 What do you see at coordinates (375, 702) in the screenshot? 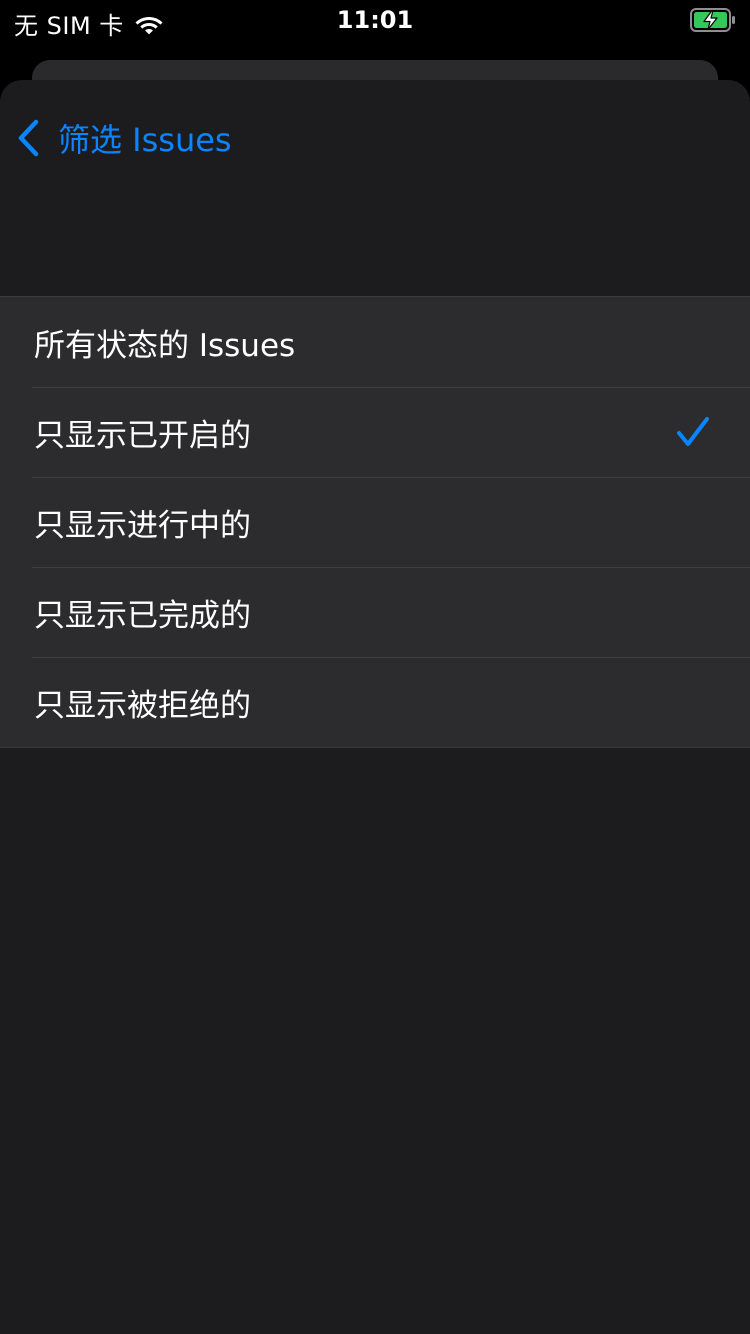
I see `filter-option-rejected: 只显示被拒绝的` at bounding box center [375, 702].